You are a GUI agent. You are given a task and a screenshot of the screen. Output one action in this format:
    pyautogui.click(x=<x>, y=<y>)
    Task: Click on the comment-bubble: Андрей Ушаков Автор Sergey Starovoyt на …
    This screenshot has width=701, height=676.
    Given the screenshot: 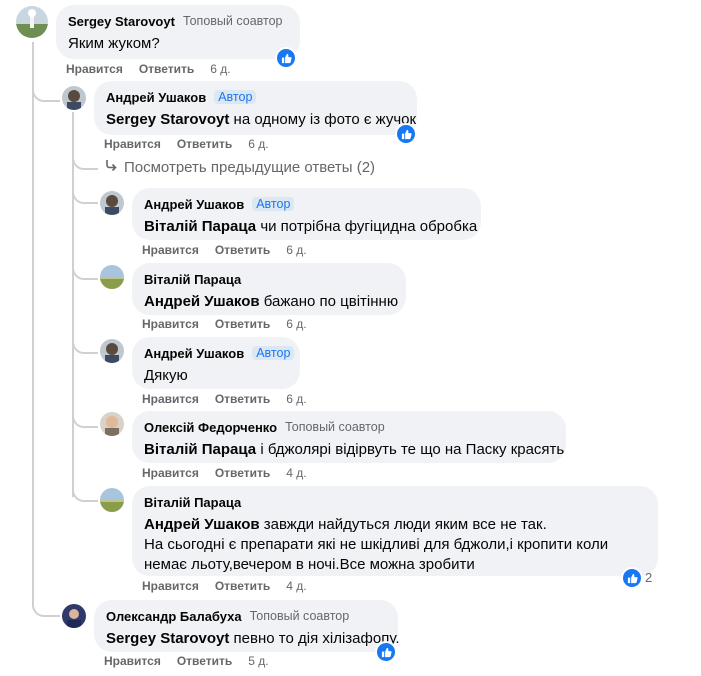 What is the action you would take?
    pyautogui.click(x=255, y=108)
    